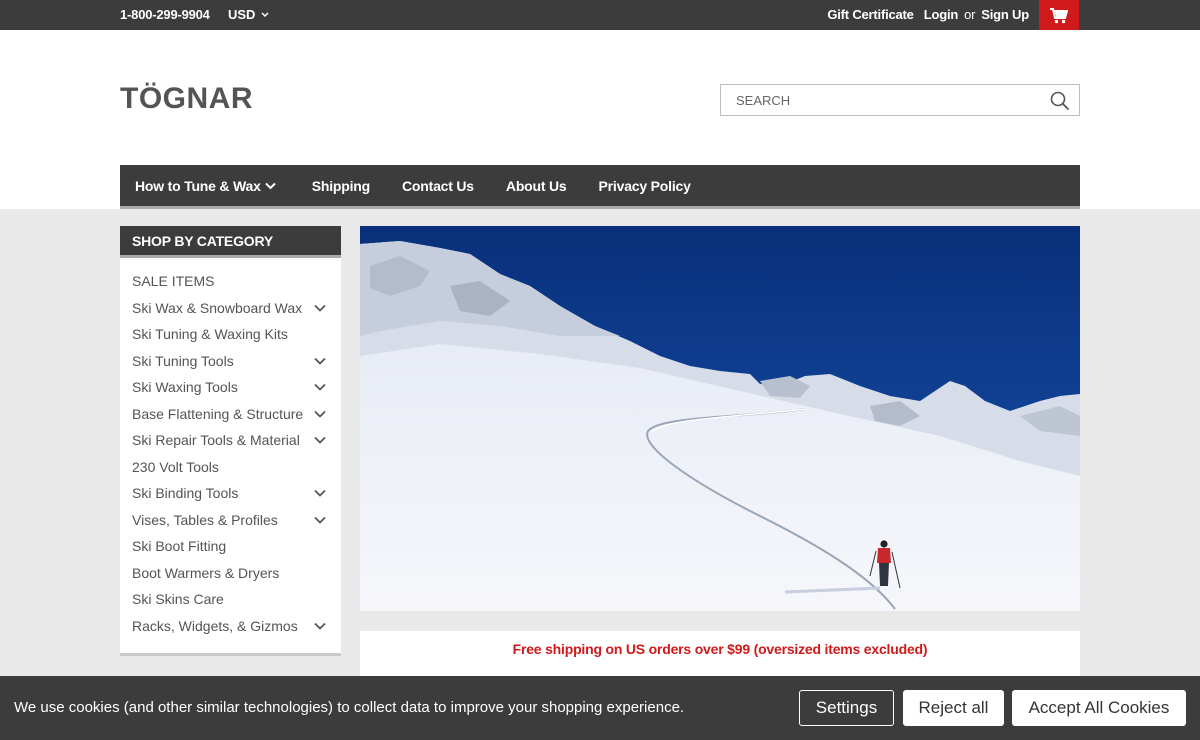 This screenshot has width=1200, height=740. Describe the element at coordinates (185, 387) in the screenshot. I see `sidebar-category-label: Ski Waxing Tools` at that location.